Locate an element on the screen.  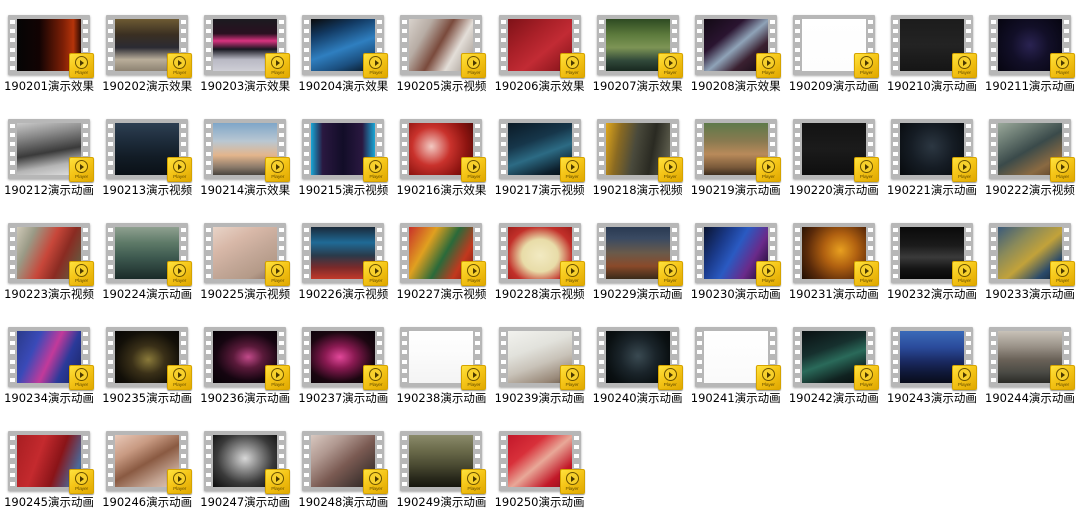
file-item-19: Player 190220演示动画 is located at coordinates (834, 162).